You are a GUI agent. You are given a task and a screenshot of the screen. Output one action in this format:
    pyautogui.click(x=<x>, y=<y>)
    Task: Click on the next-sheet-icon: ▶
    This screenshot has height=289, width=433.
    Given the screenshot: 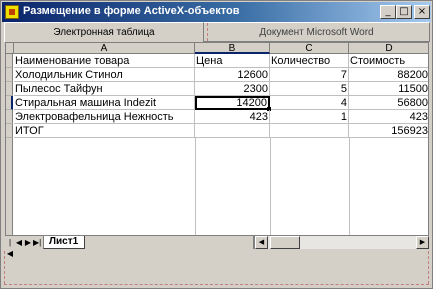 What is the action you would take?
    pyautogui.click(x=28, y=242)
    